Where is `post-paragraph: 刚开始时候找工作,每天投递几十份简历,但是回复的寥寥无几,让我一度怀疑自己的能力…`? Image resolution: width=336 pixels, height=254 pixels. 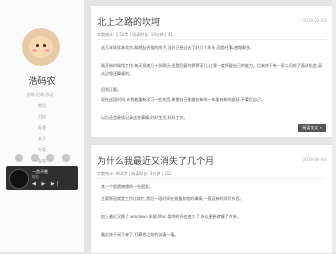 post-paragraph: 刚开始时候找工作,每天投递几十份简历,但是回复的寥寥无几,让我一度怀疑自己的能力… is located at coordinates (212, 69).